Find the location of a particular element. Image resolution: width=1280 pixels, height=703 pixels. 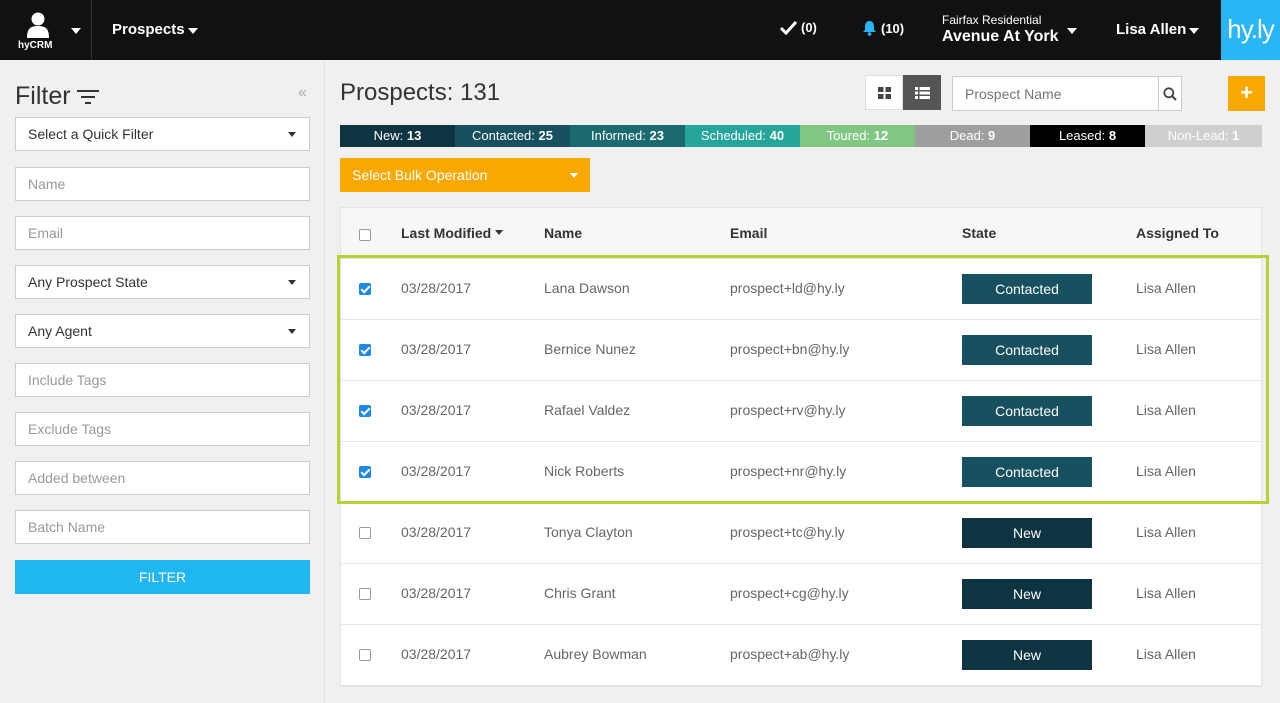

state-segment-label: Scheduled: is located at coordinates (733, 135).